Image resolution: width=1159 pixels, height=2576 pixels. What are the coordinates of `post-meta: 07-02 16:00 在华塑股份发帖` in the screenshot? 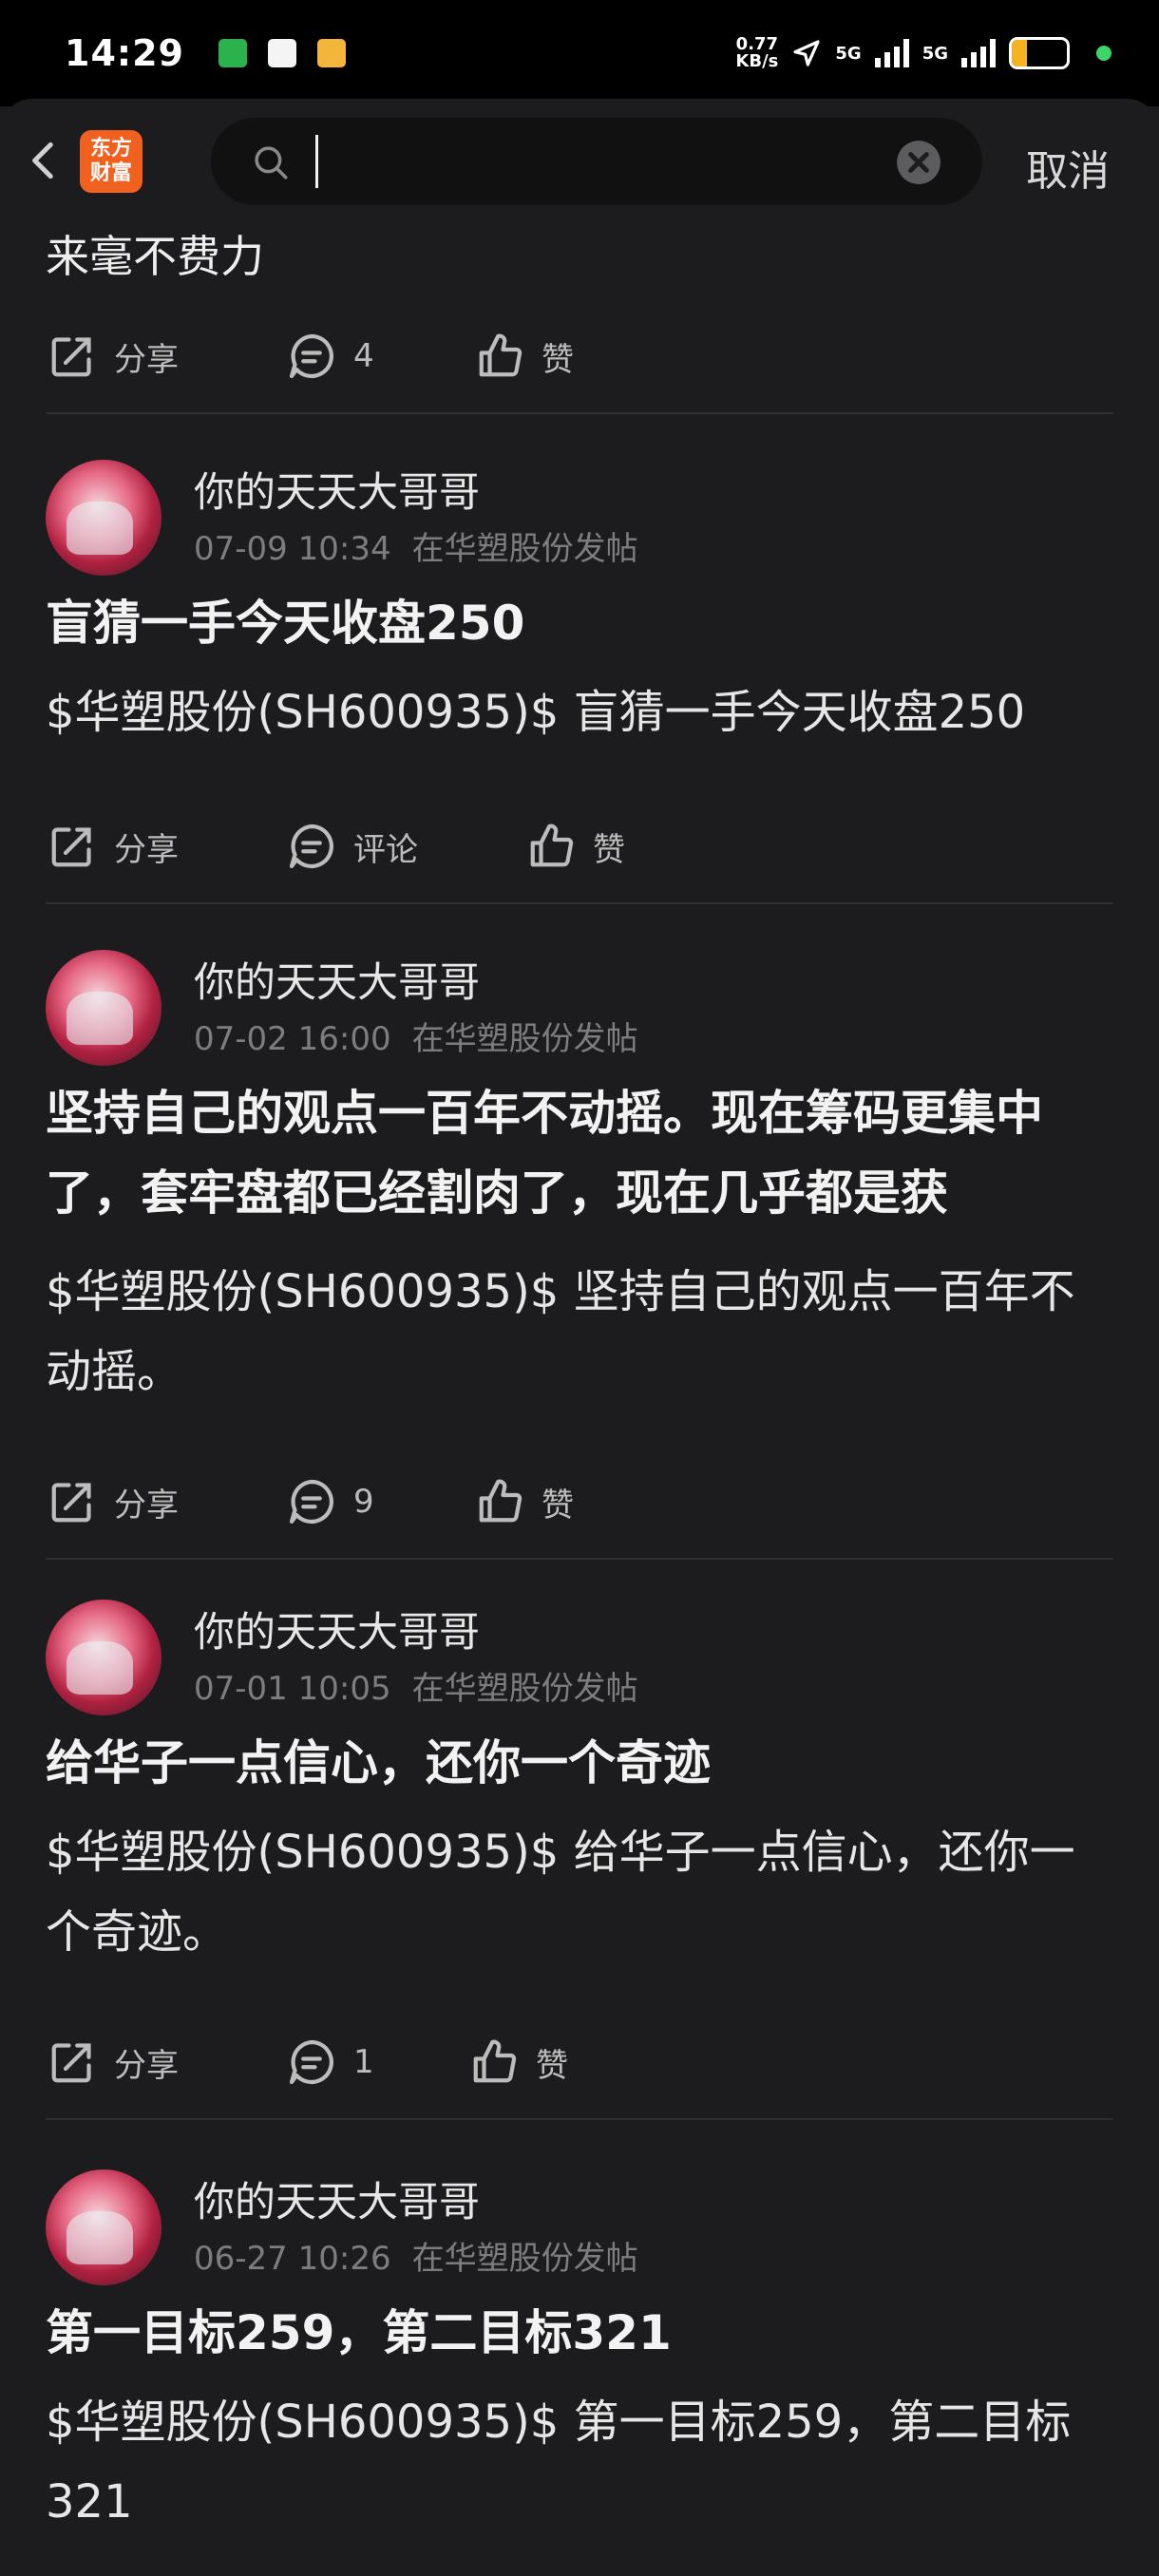 It's located at (416, 1036).